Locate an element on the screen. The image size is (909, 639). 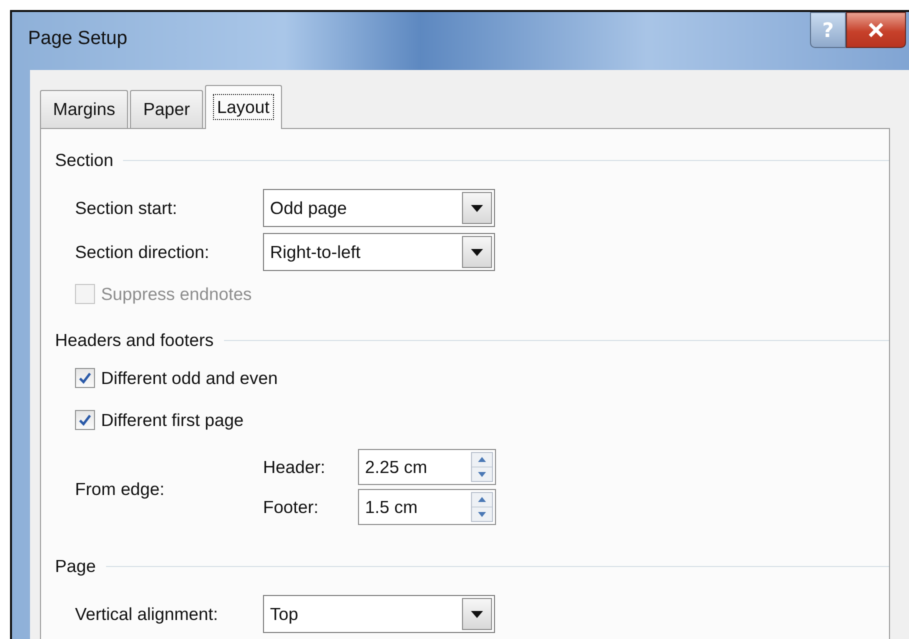
field-label: Vertical alignment: is located at coordinates (147, 614).